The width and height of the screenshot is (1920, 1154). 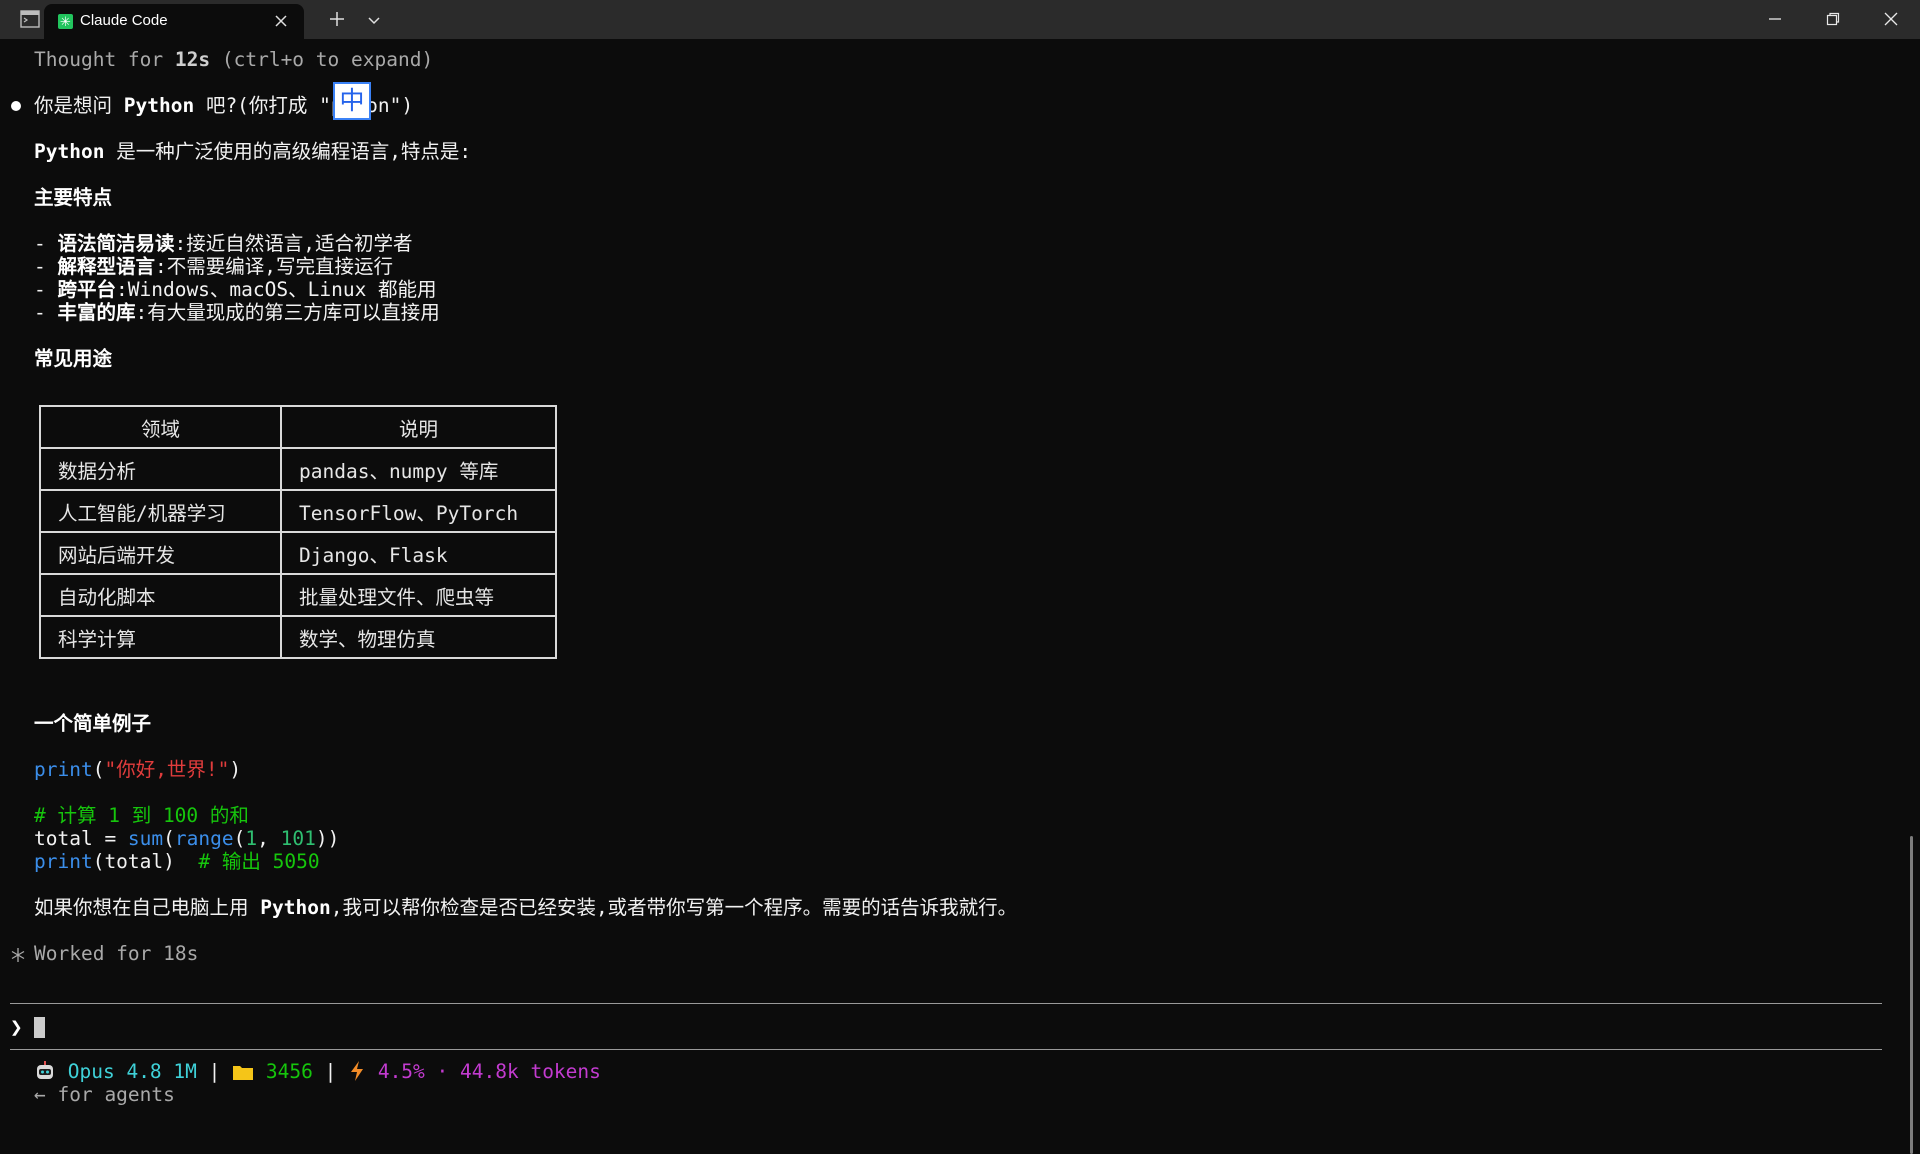 What do you see at coordinates (160, 637) in the screenshot?
I see `table-cell: 科学计算` at bounding box center [160, 637].